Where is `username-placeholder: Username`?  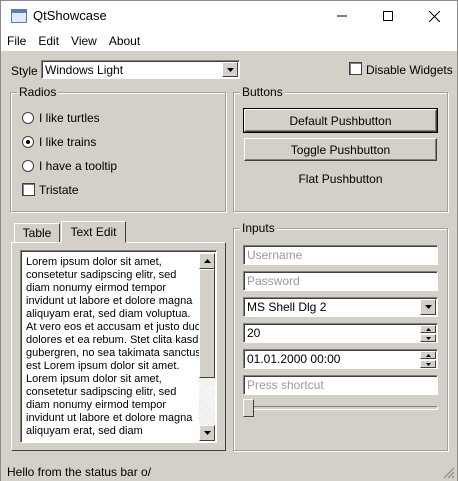 username-placeholder: Username is located at coordinates (275, 255).